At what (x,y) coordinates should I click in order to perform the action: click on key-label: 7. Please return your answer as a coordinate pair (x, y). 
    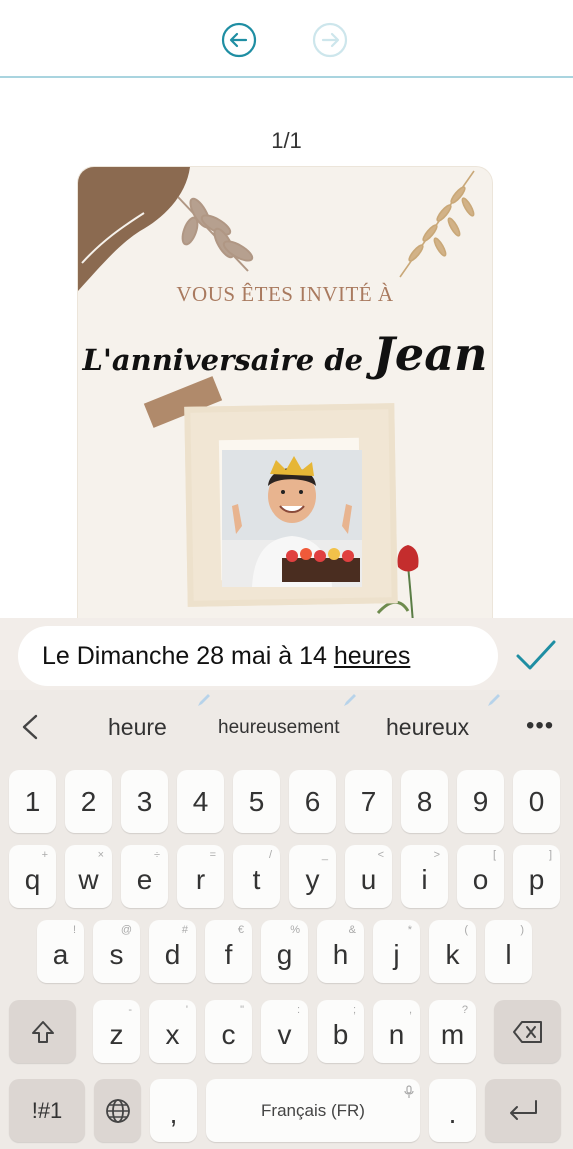
    Looking at the image, I should click on (368, 801).